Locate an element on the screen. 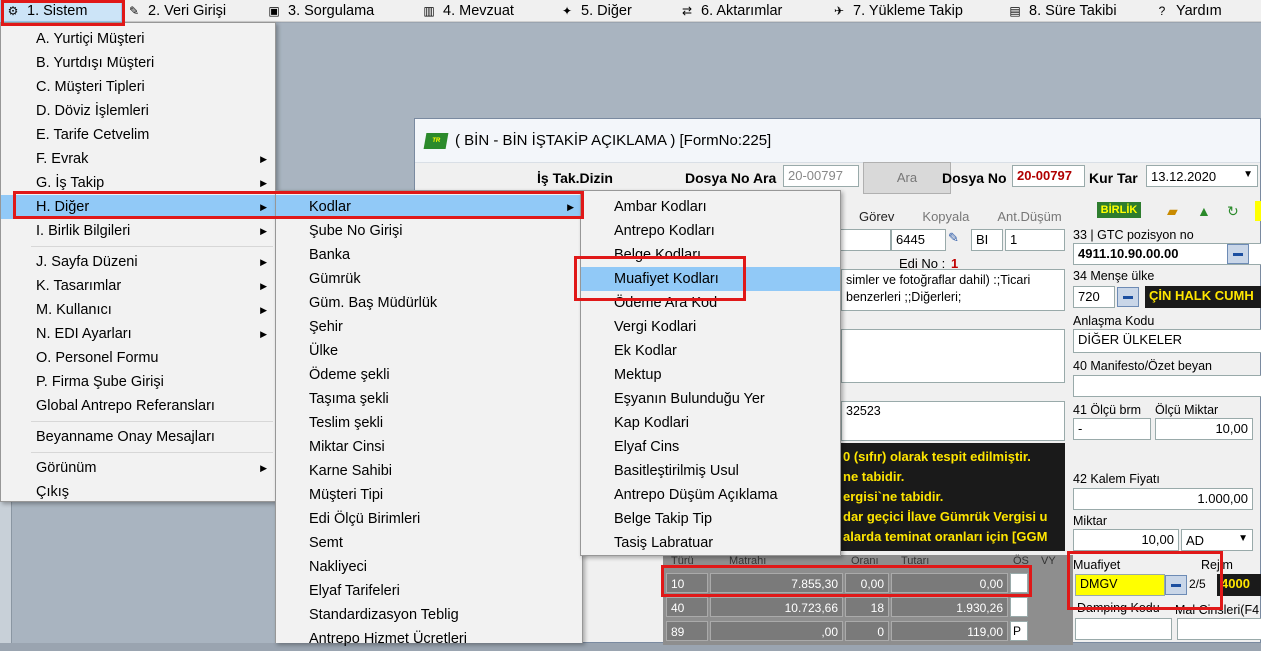  menu-item-karne-sahibi: Karne Sahibi is located at coordinates (429, 471).